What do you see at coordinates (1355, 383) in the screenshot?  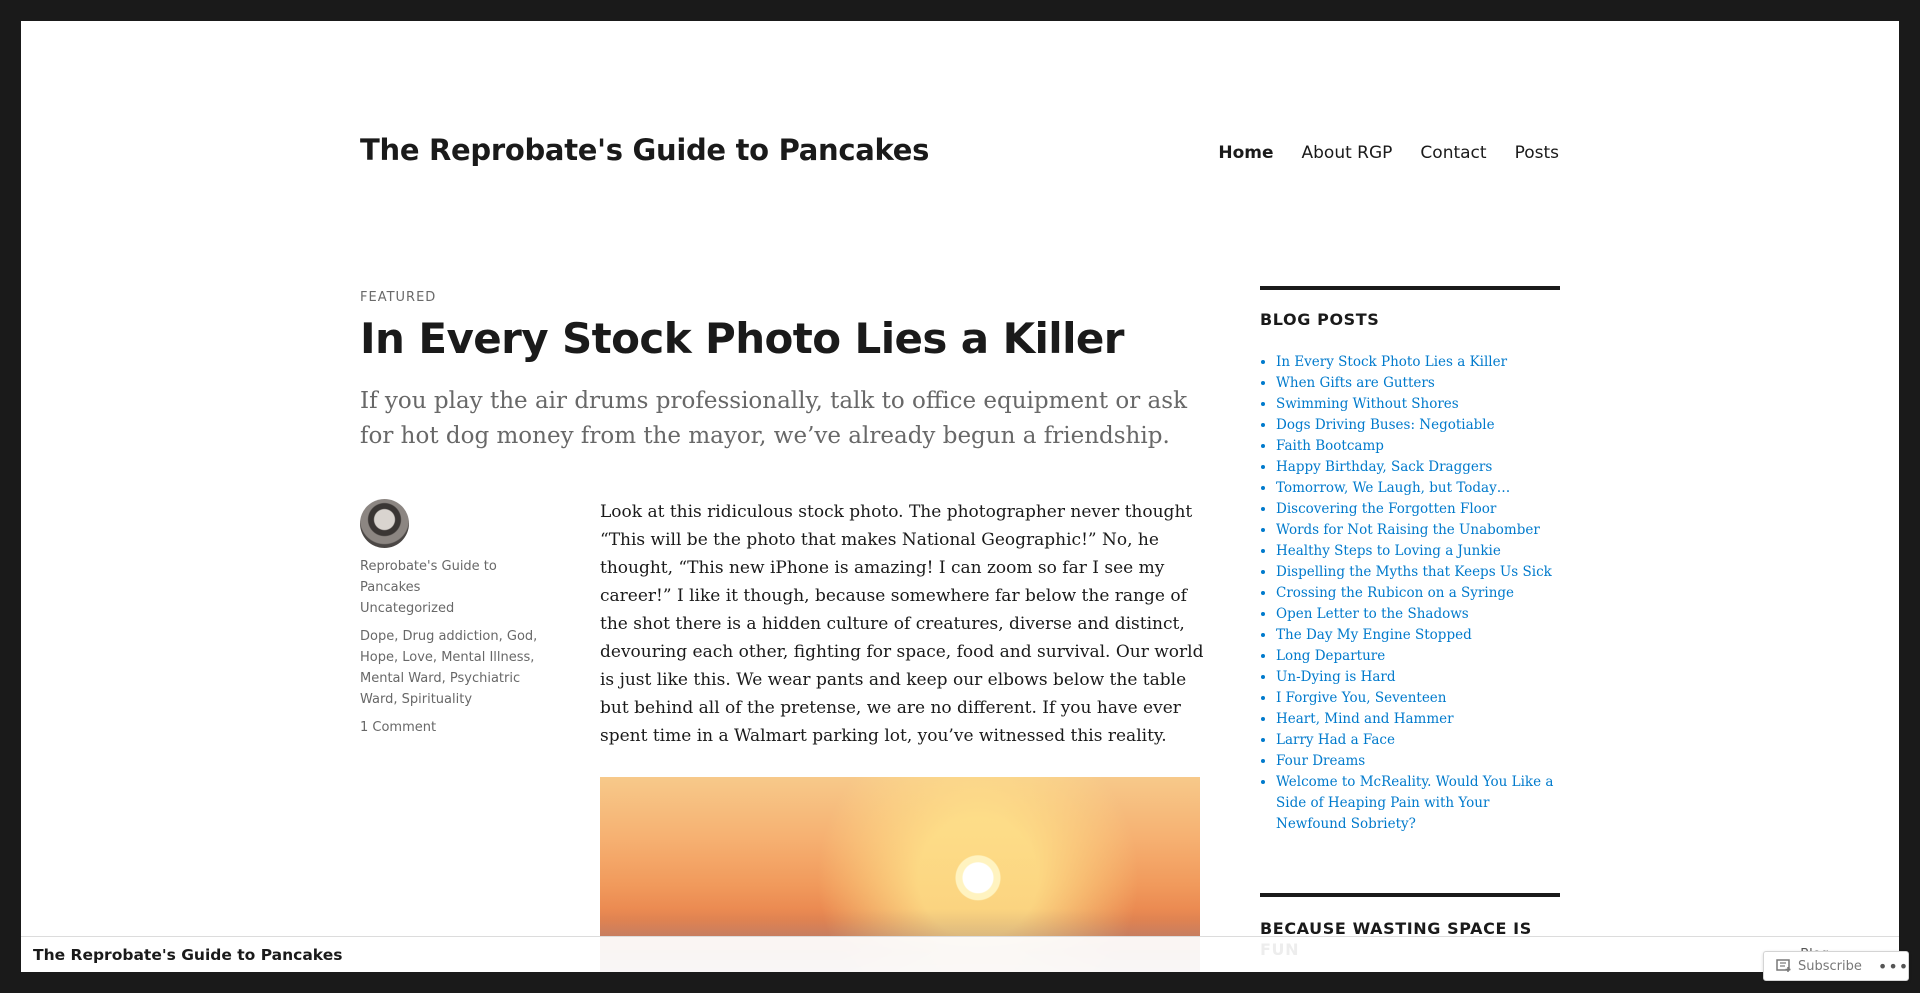 I see `sidebar-post-link: When Gifts are Gutters` at bounding box center [1355, 383].